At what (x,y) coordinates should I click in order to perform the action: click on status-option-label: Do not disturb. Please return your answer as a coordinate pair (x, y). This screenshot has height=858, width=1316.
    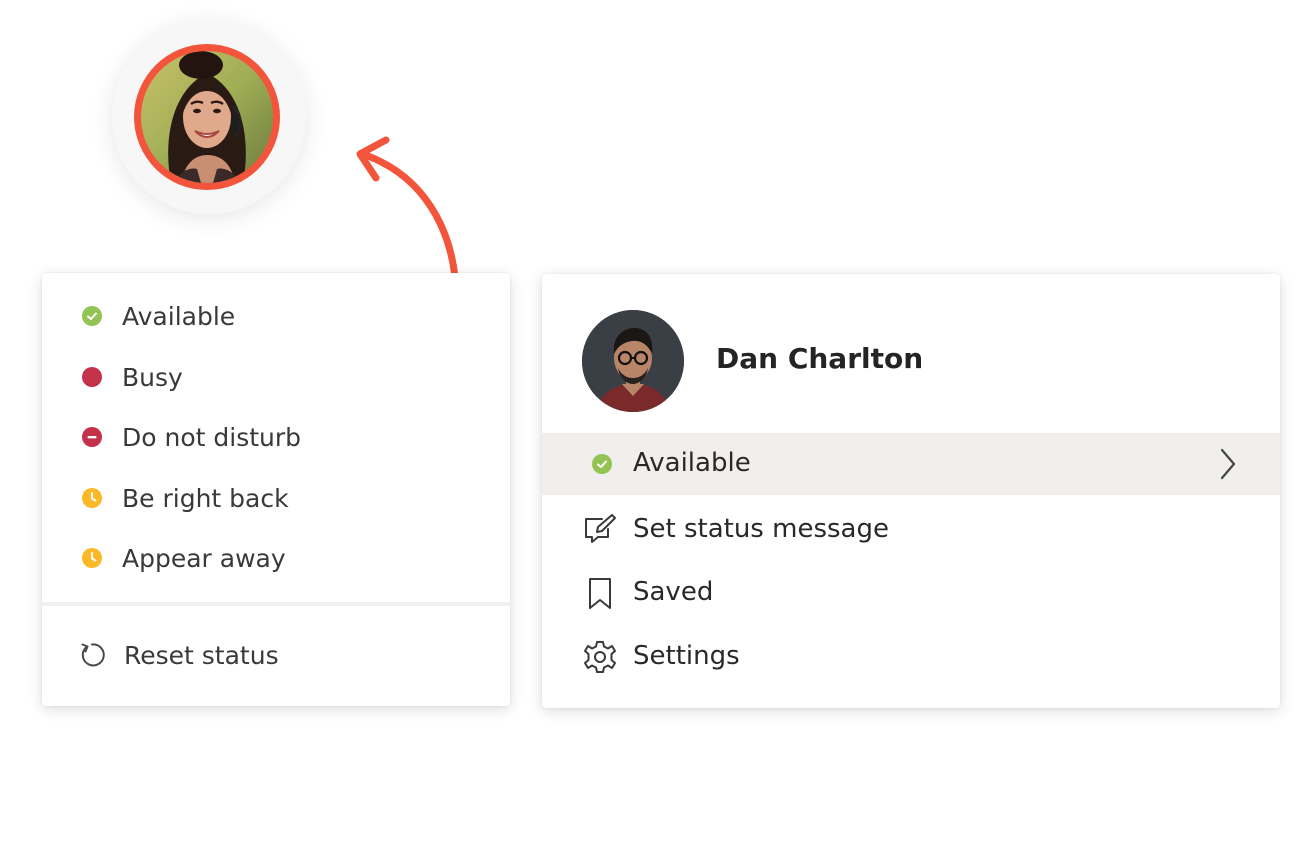
    Looking at the image, I should click on (212, 437).